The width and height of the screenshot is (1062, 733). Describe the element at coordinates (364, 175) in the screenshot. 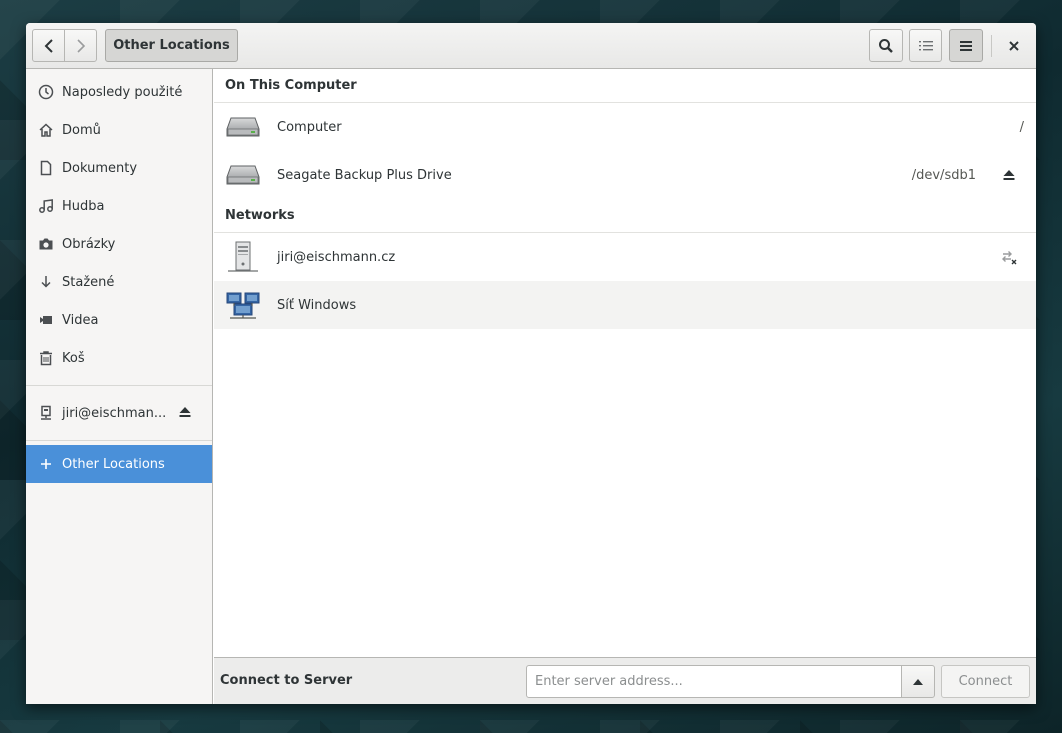

I see `location-label: Seagate Backup Plus Drive` at that location.